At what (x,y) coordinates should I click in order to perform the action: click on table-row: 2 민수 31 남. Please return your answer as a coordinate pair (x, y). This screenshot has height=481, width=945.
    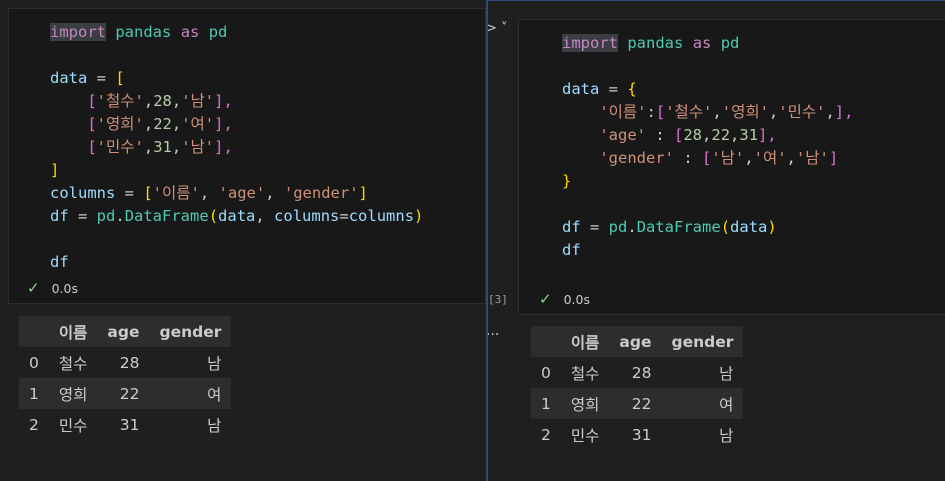
    Looking at the image, I should click on (637, 434).